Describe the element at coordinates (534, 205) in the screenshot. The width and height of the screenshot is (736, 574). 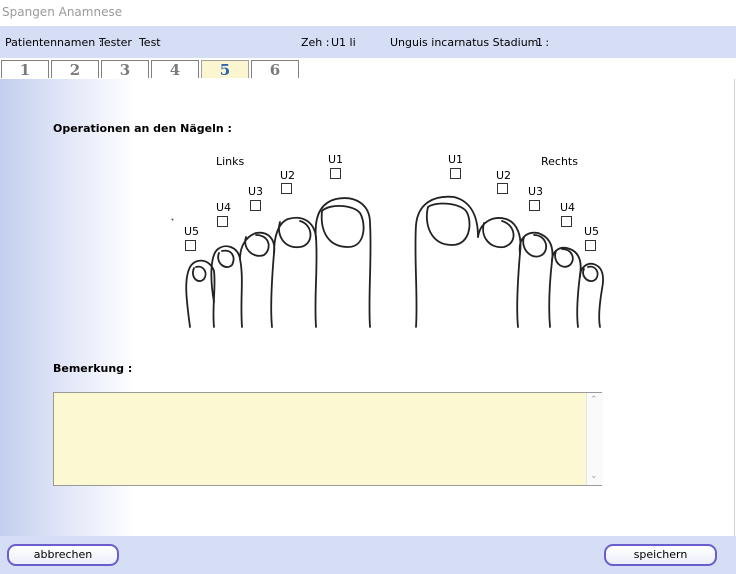
I see `right-u3-checkbox` at that location.